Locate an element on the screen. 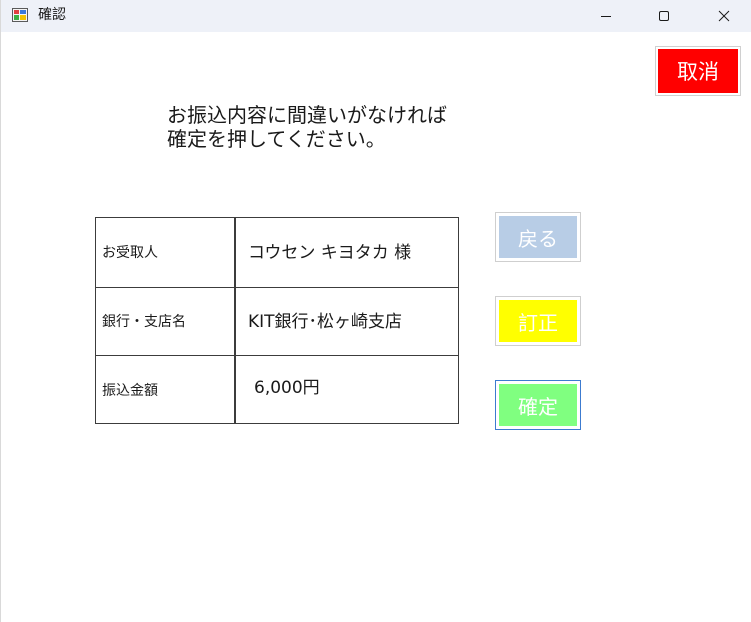  minimize-icon is located at coordinates (606, 16).